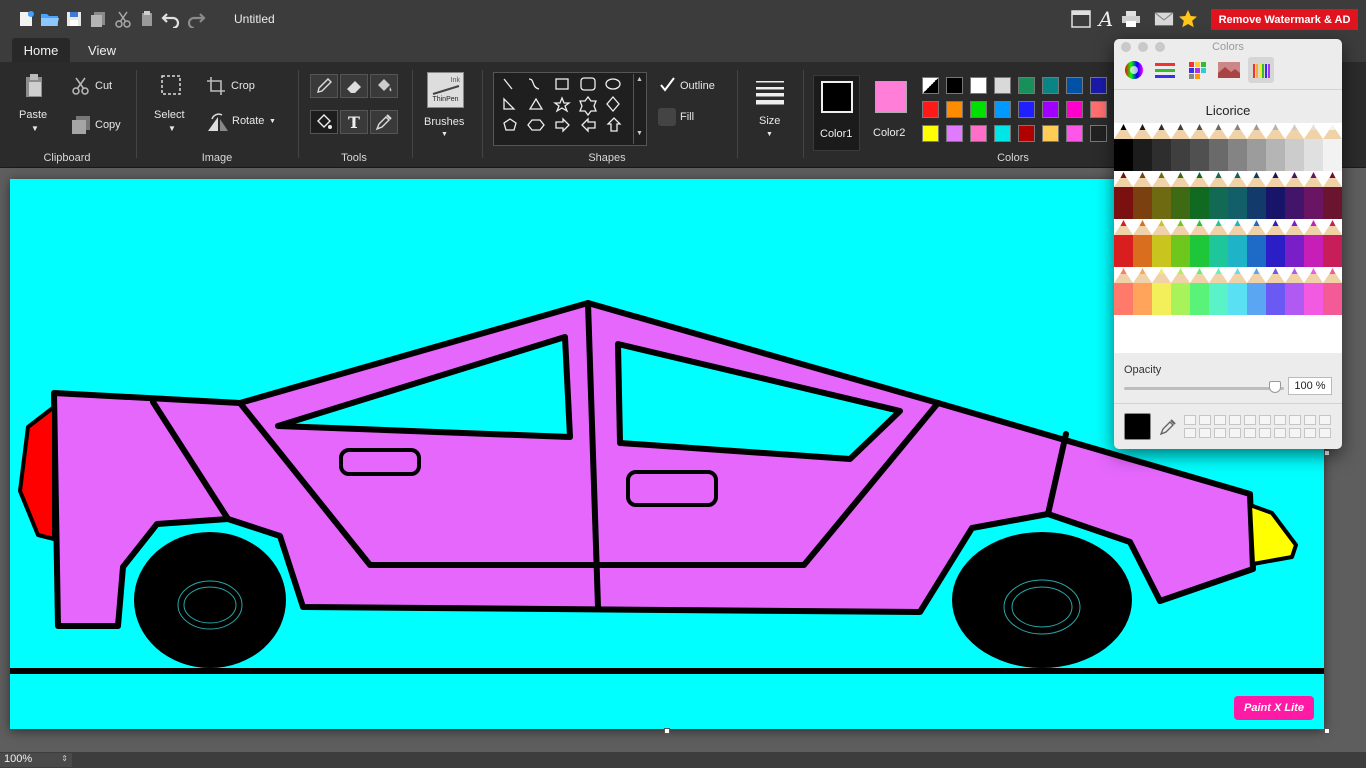  What do you see at coordinates (1168, 427) in the screenshot?
I see `eyedropper-icon` at bounding box center [1168, 427].